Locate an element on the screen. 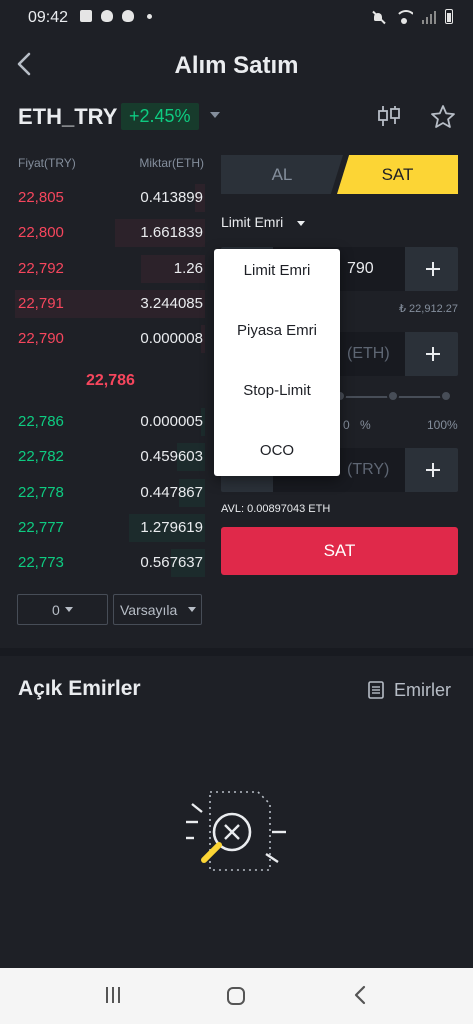  home-button is located at coordinates (236, 996).